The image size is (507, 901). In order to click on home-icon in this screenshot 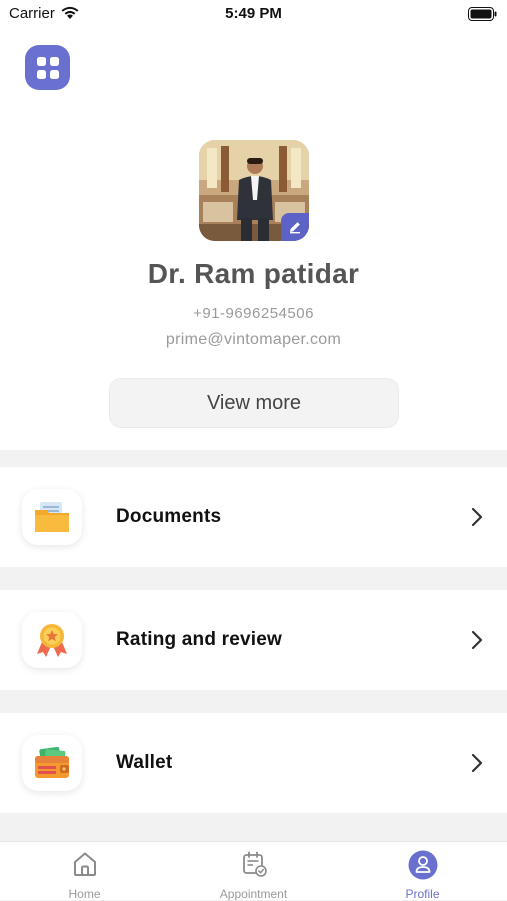, I will do `click(84, 864)`.